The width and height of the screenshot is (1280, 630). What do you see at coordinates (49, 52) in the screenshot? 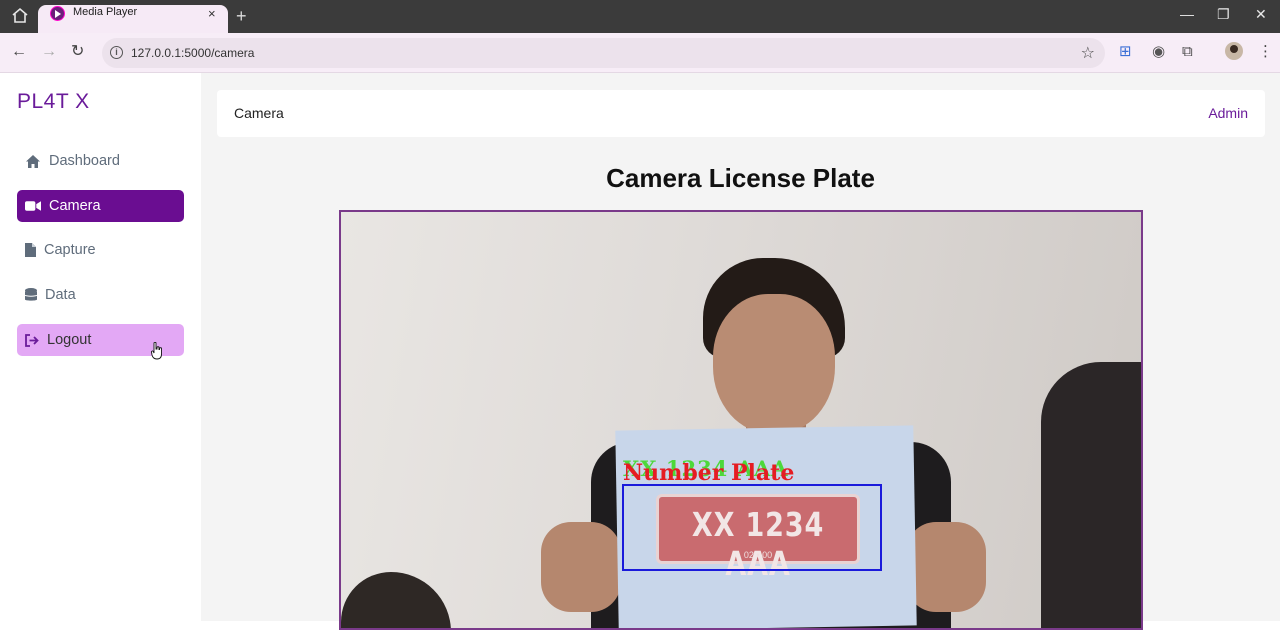
I see `forward-arrow-icon: →` at bounding box center [49, 52].